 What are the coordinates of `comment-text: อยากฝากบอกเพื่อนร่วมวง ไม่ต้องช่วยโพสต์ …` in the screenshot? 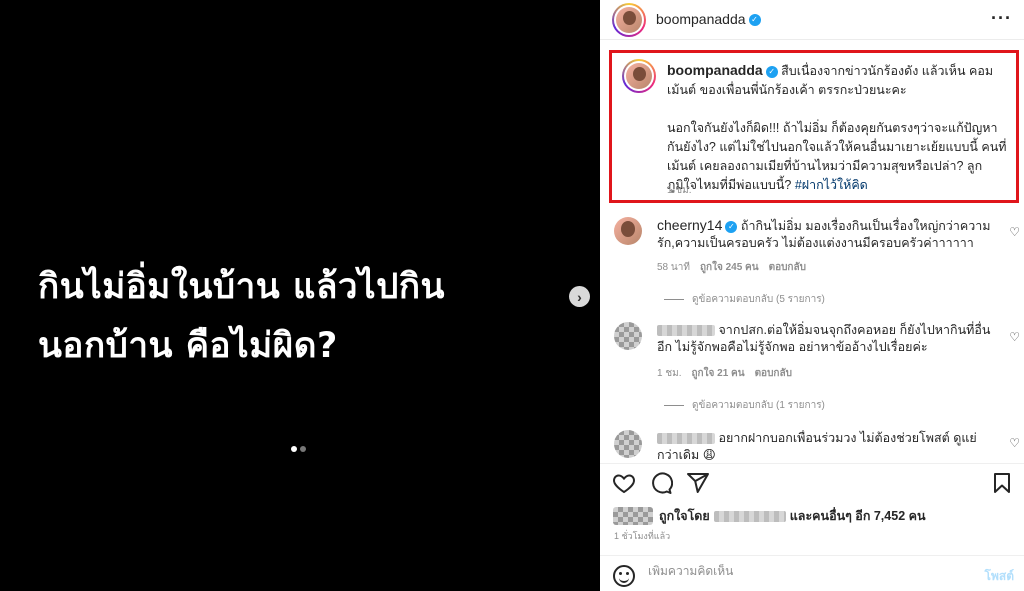 It's located at (827, 446).